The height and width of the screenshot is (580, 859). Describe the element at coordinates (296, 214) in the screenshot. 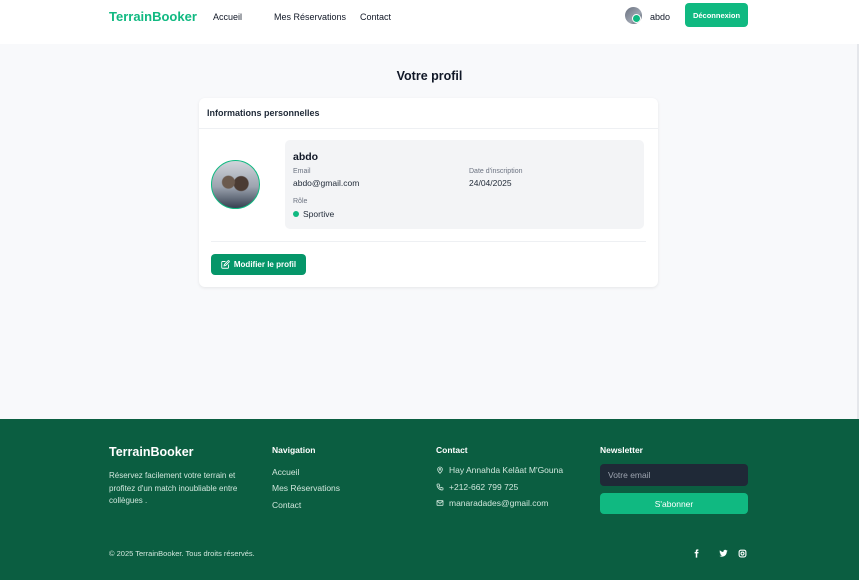

I see `status-dot-icon` at that location.